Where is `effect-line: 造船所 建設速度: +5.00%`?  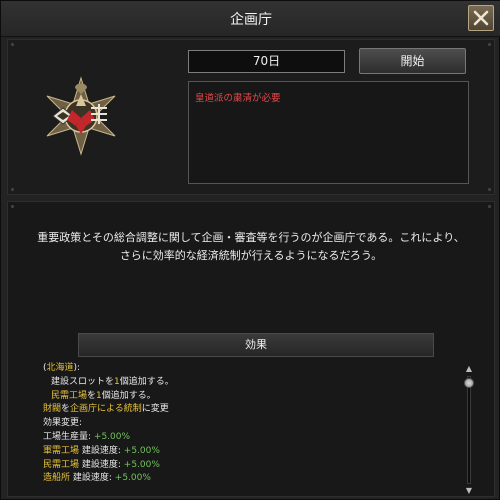
effect-line: 造船所 建設速度: +5.00% is located at coordinates (243, 479).